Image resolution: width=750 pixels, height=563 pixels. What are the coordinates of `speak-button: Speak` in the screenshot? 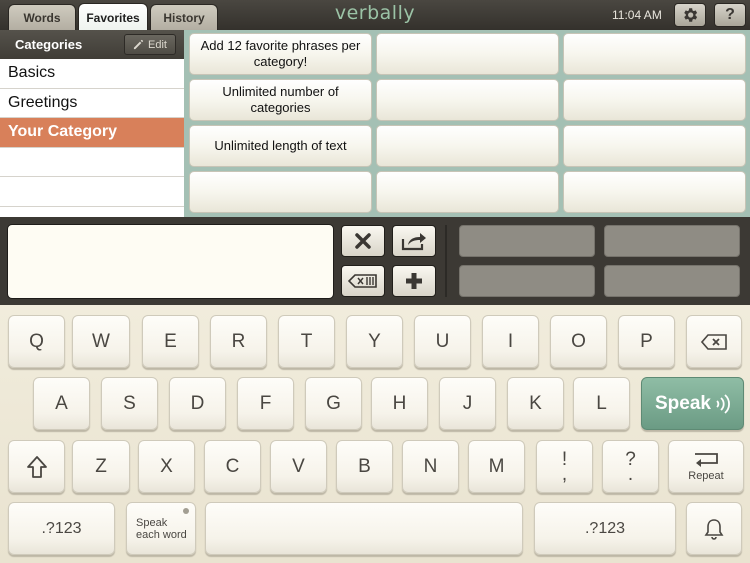 It's located at (692, 403).